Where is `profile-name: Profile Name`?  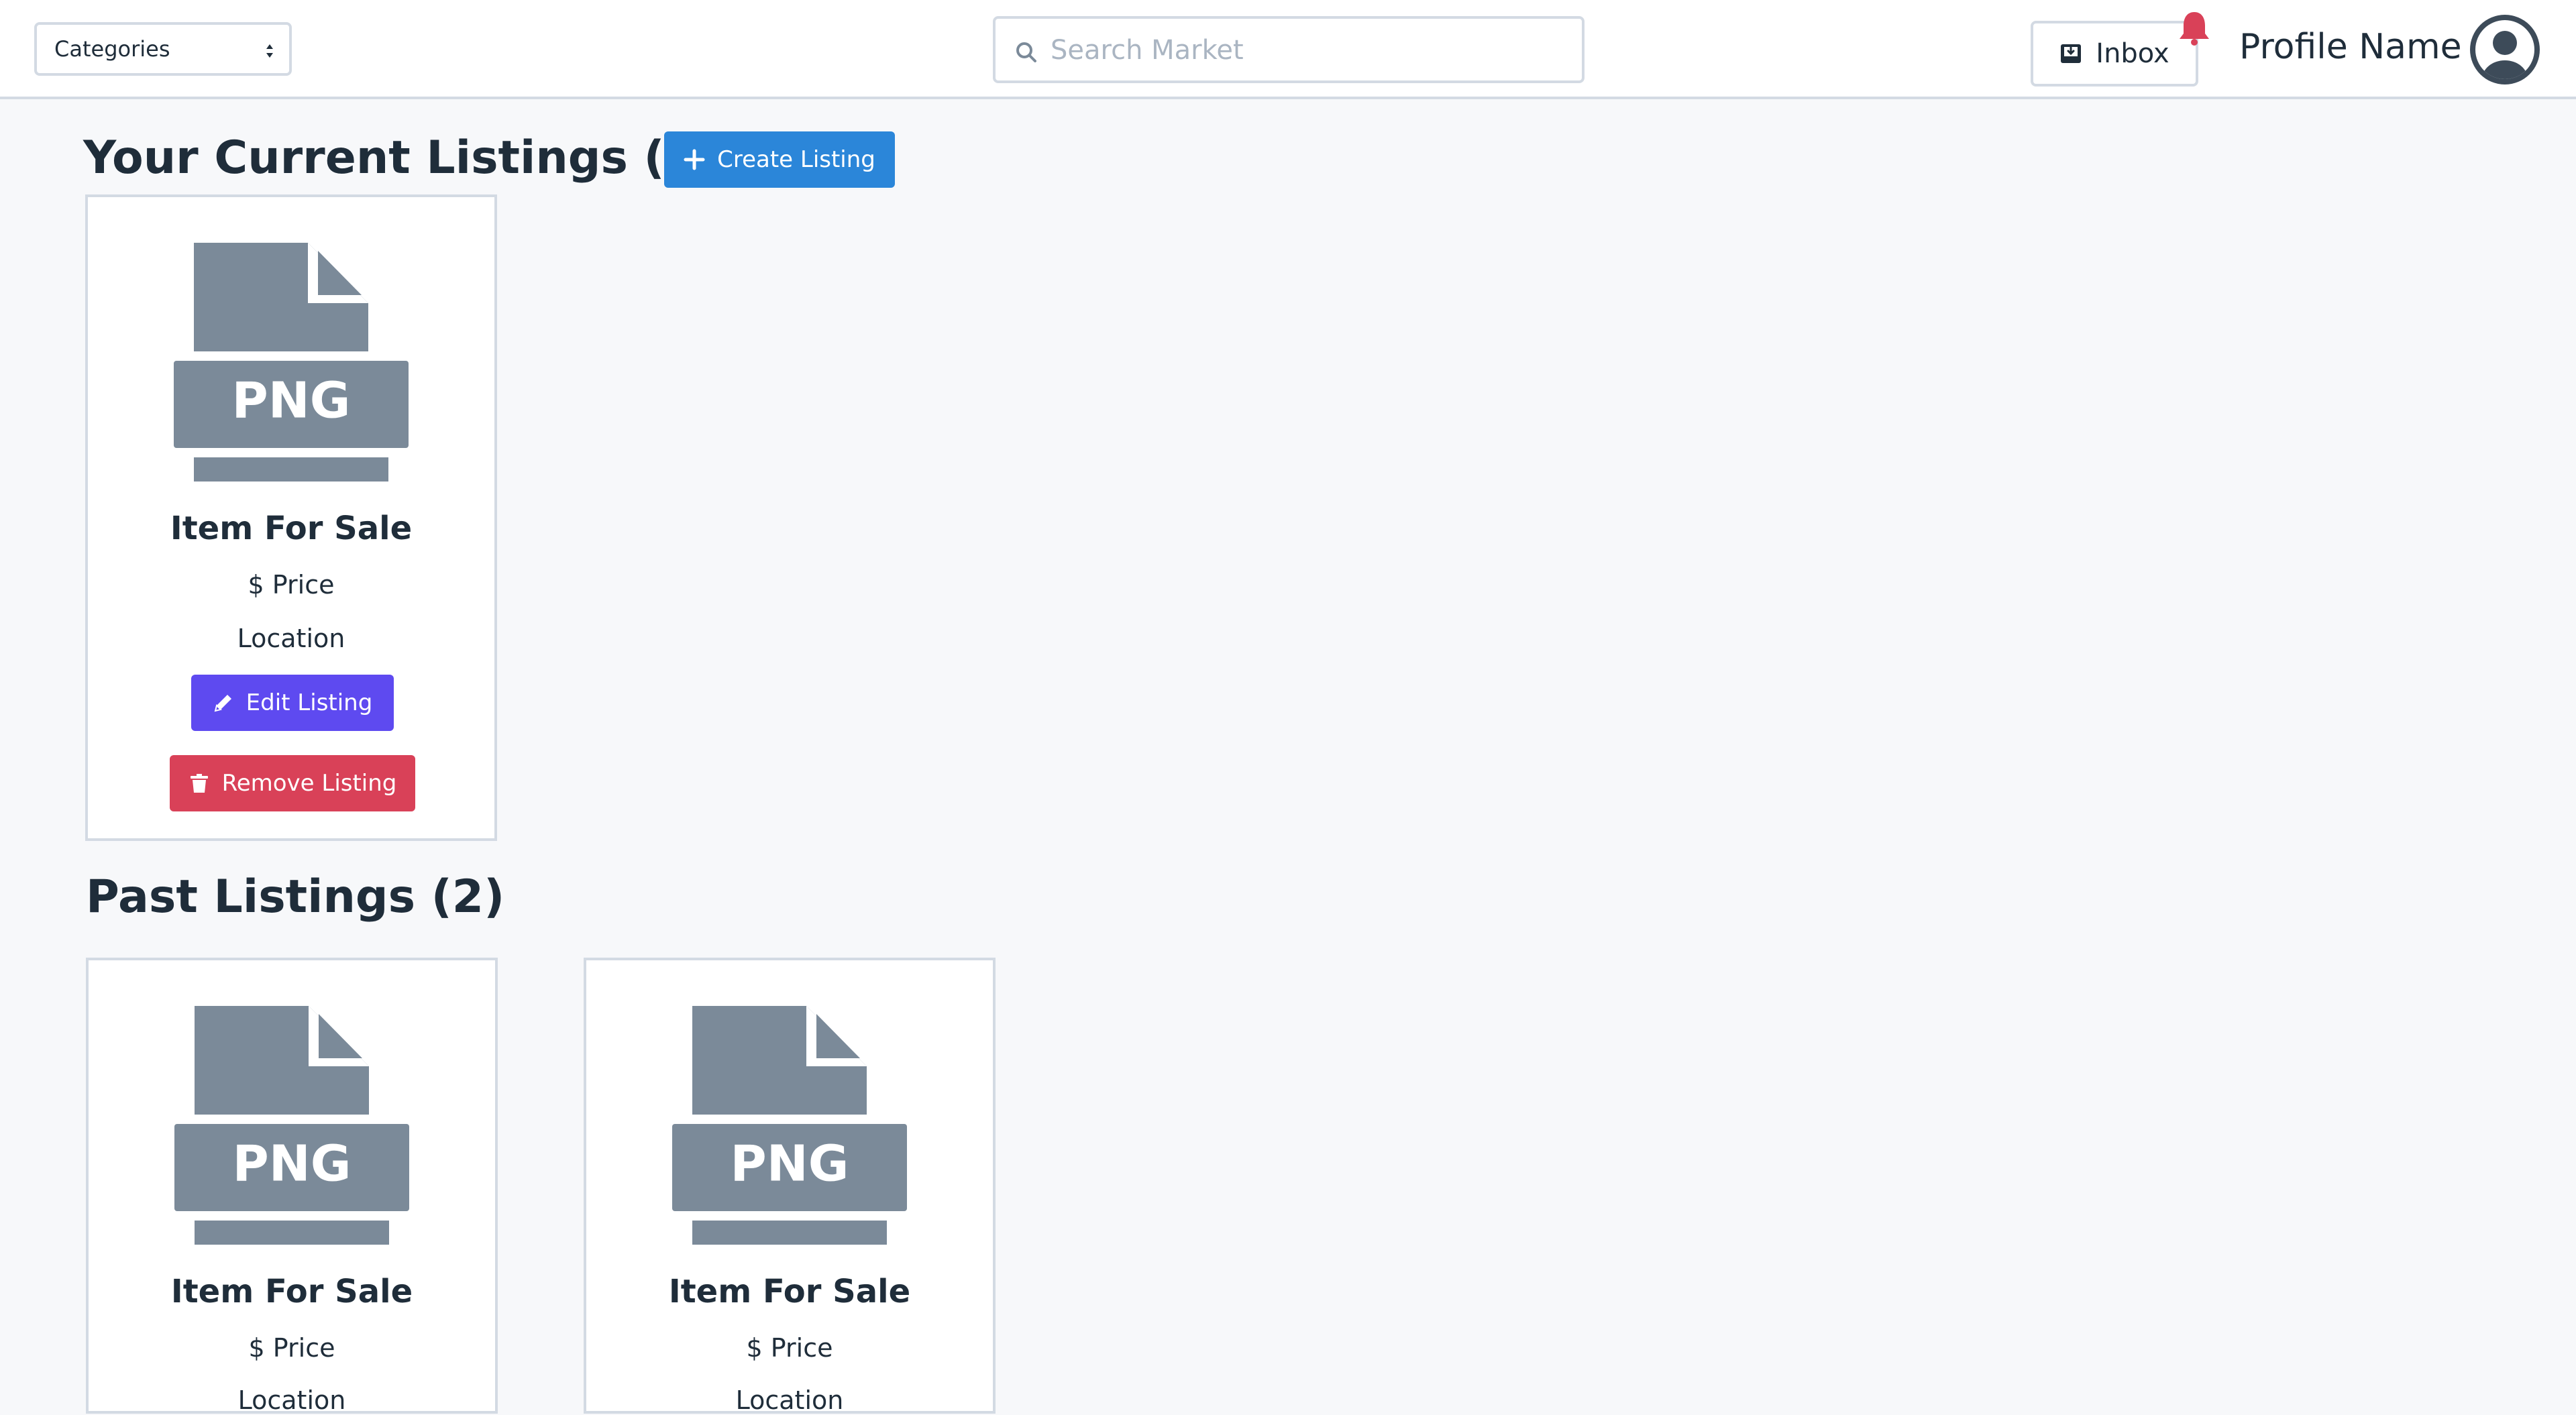 profile-name: Profile Name is located at coordinates (2350, 47).